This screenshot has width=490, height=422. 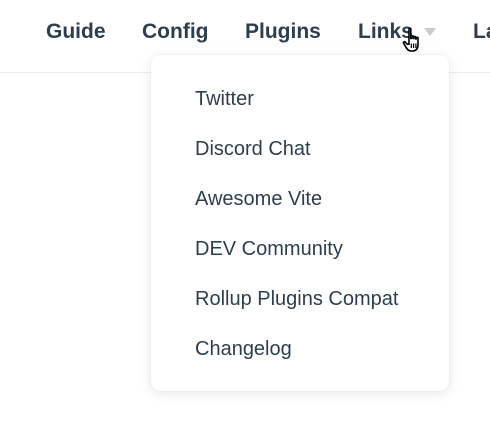 I want to click on hand-pointer-icon, so click(x=410, y=39).